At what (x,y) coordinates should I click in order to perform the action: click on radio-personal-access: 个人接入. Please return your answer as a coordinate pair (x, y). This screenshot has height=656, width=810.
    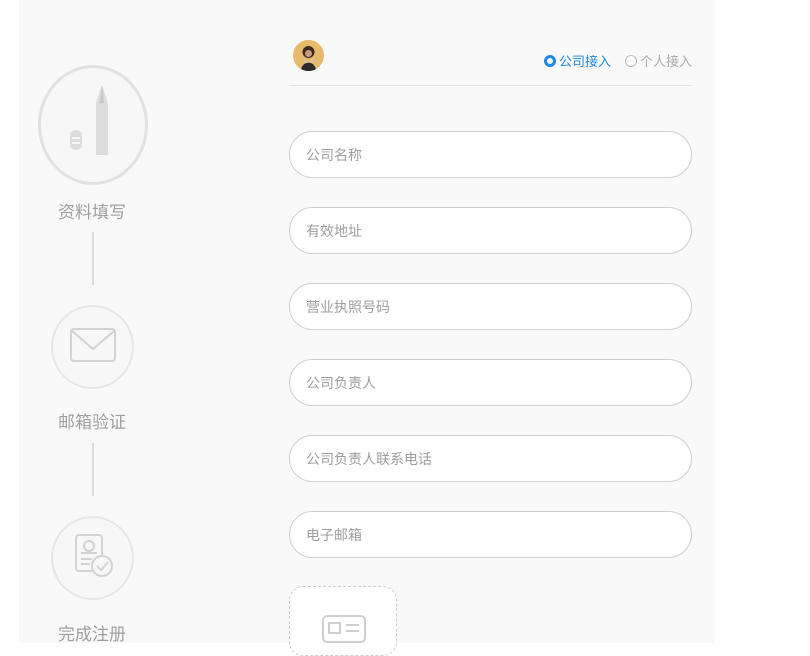
    Looking at the image, I should click on (658, 60).